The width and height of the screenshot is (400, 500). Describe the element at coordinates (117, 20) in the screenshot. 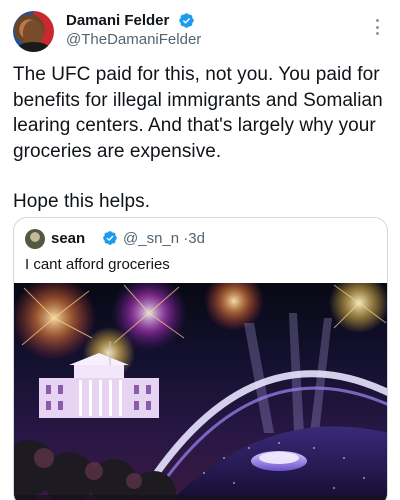

I see `author-name: Damani Felder` at that location.